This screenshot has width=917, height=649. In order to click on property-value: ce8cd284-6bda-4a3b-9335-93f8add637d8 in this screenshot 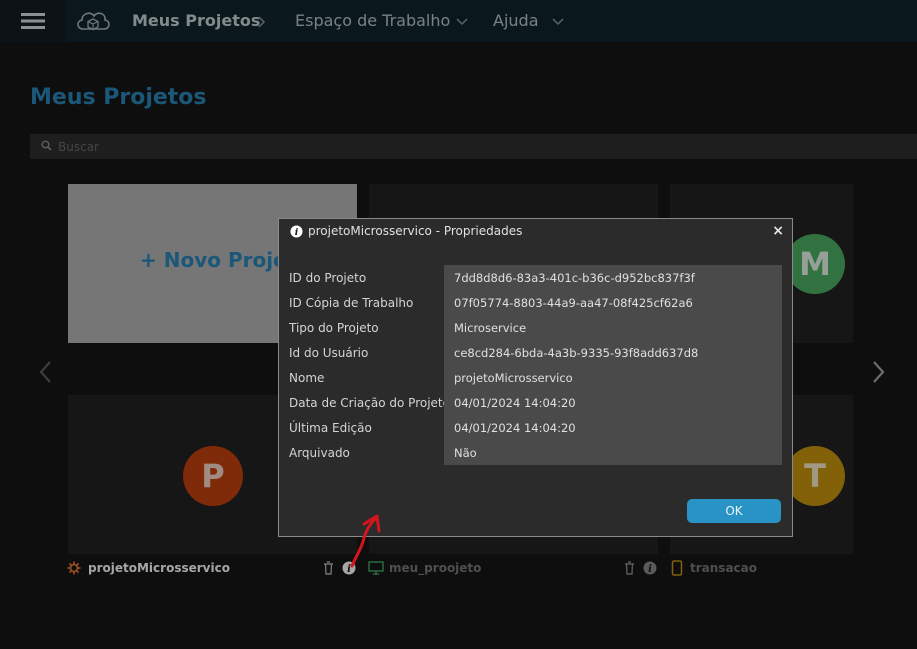, I will do `click(576, 353)`.